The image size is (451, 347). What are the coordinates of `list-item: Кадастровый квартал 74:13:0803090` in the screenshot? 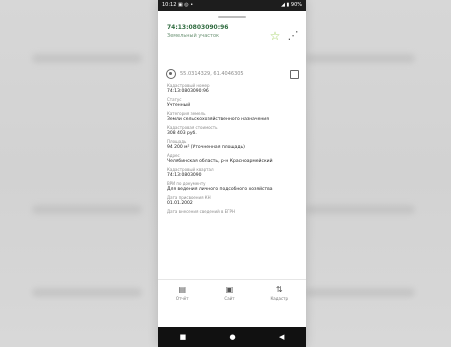 It's located at (232, 172).